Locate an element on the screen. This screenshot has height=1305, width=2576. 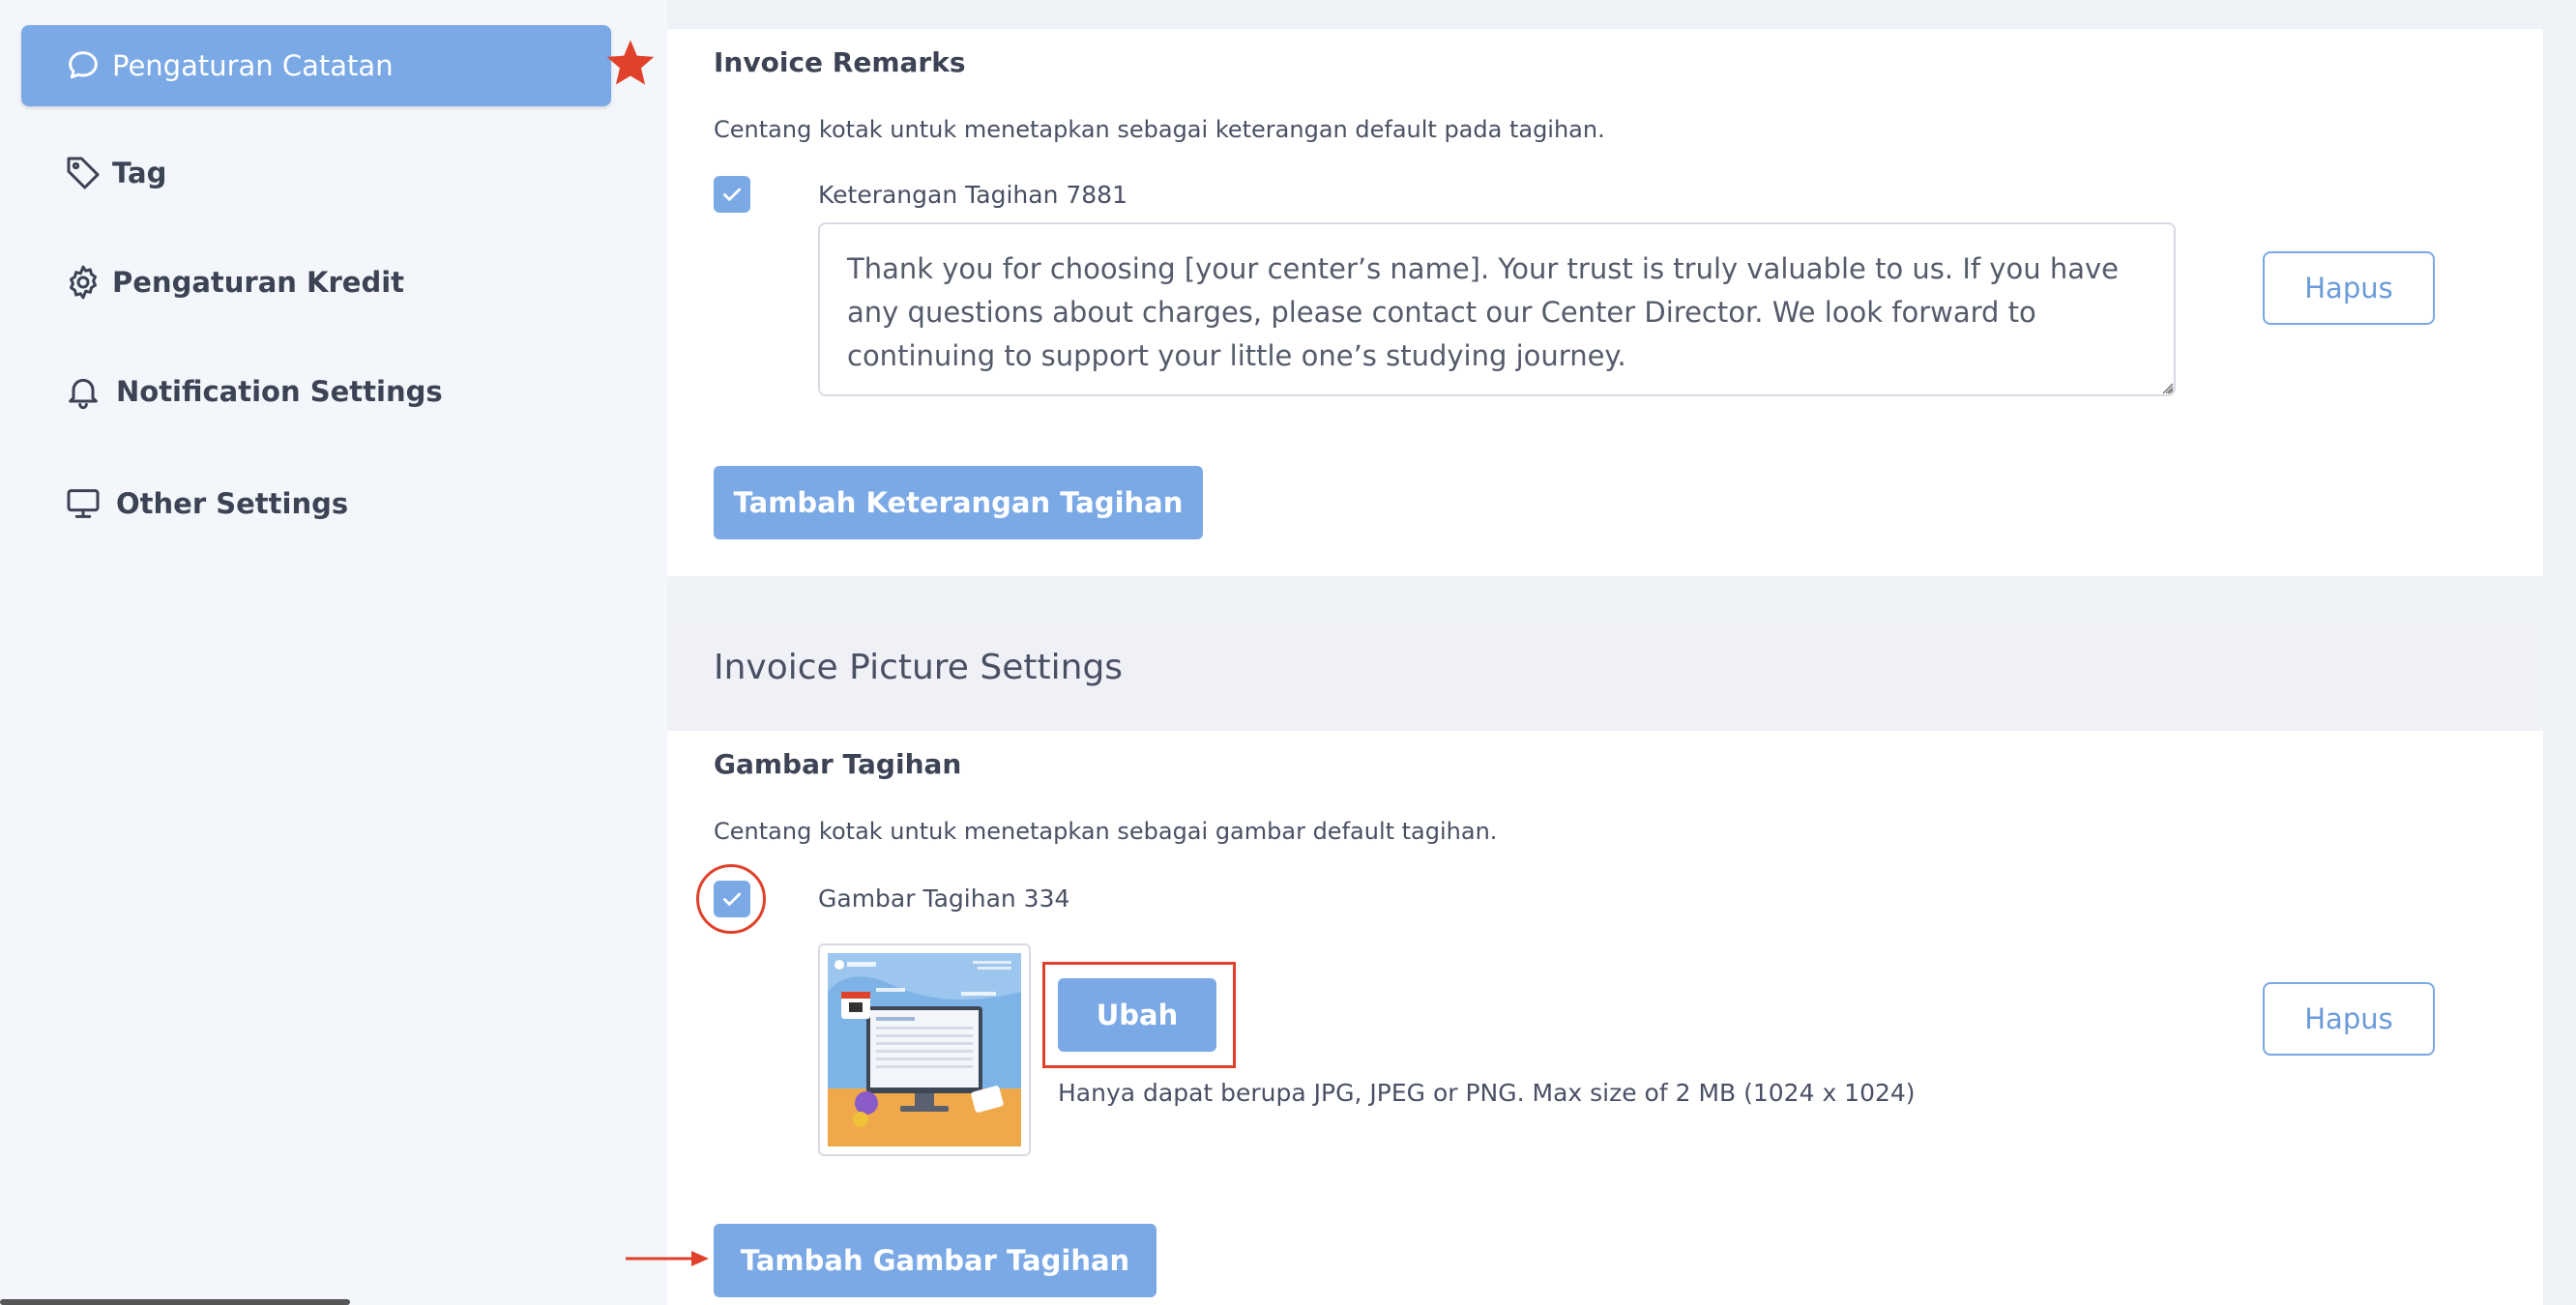
sidebar-item-other-settings: Other Settings is located at coordinates (316, 504).